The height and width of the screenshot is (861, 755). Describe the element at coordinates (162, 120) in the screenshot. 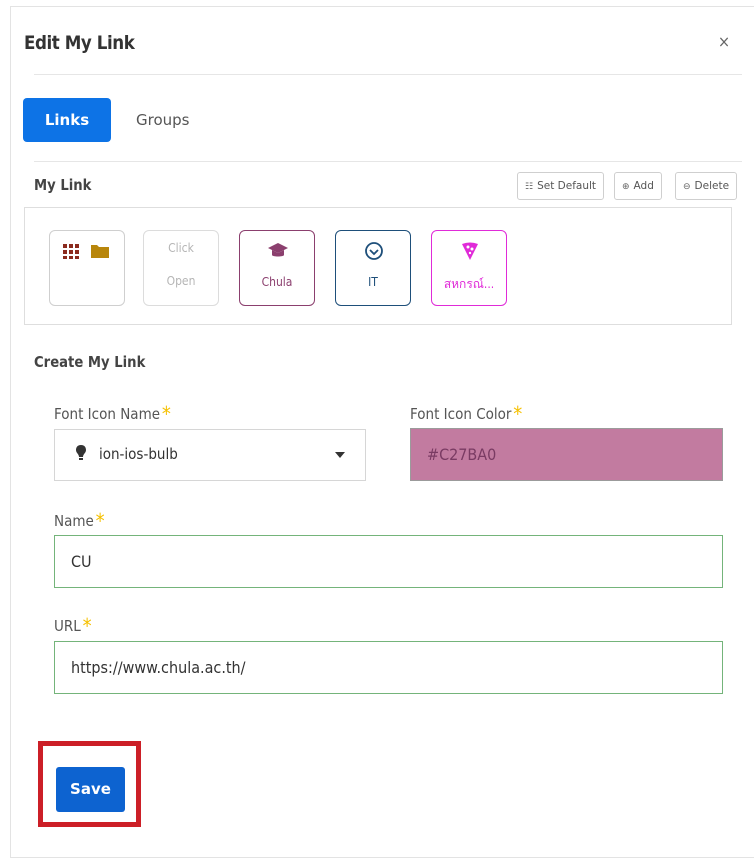

I see `tab-groups: Groups` at that location.